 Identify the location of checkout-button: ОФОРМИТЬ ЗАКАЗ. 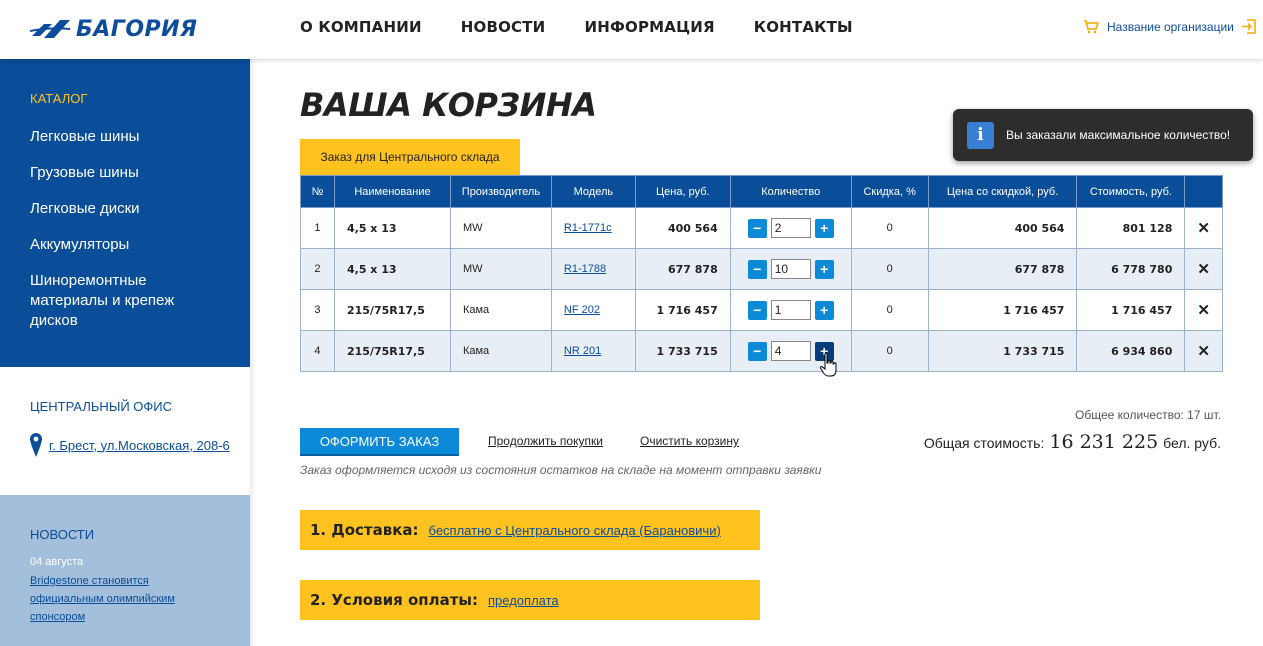
(379, 442).